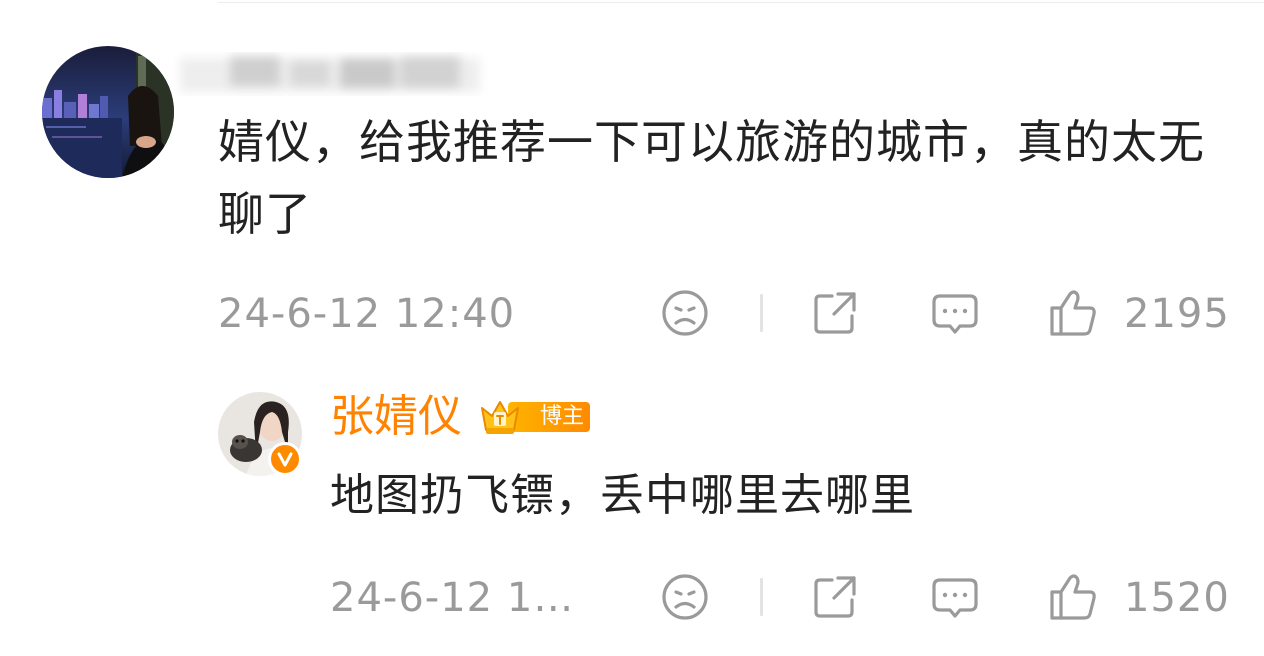 Image resolution: width=1264 pixels, height=656 pixels. I want to click on comment-timestamp: 24-6-12 12:40, so click(367, 314).